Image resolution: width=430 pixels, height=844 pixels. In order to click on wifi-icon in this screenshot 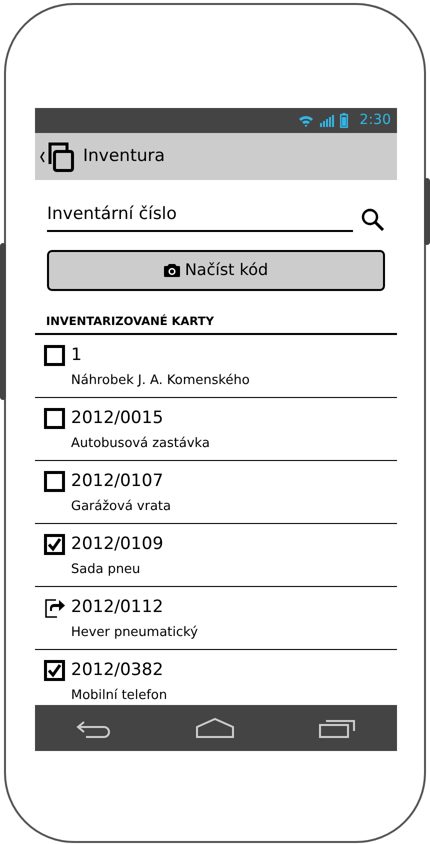, I will do `click(306, 120)`.